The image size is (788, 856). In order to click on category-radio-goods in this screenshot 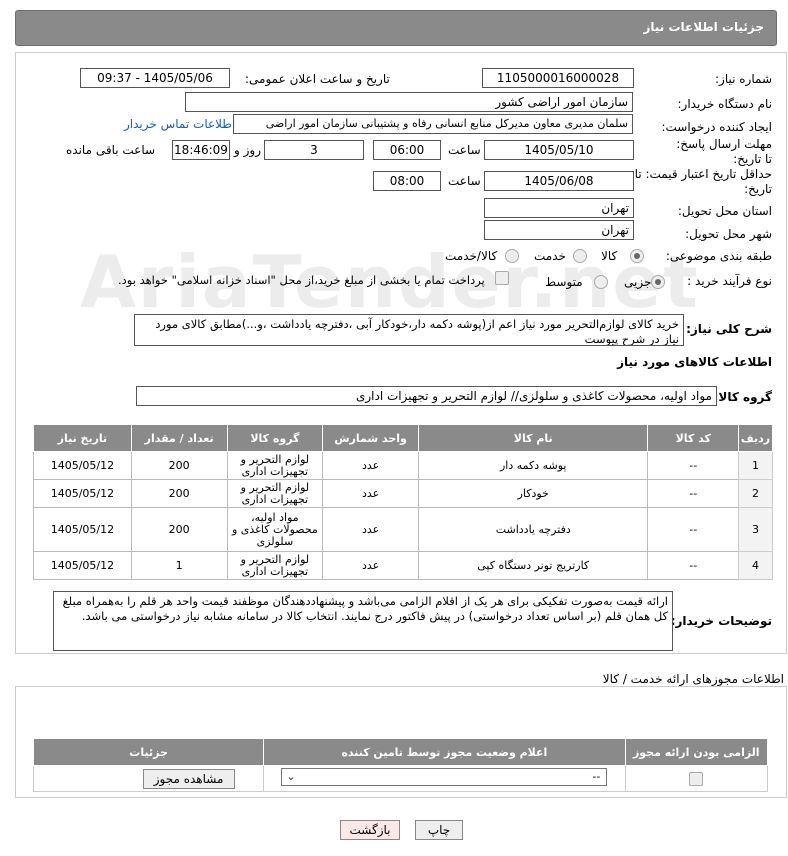, I will do `click(637, 256)`.